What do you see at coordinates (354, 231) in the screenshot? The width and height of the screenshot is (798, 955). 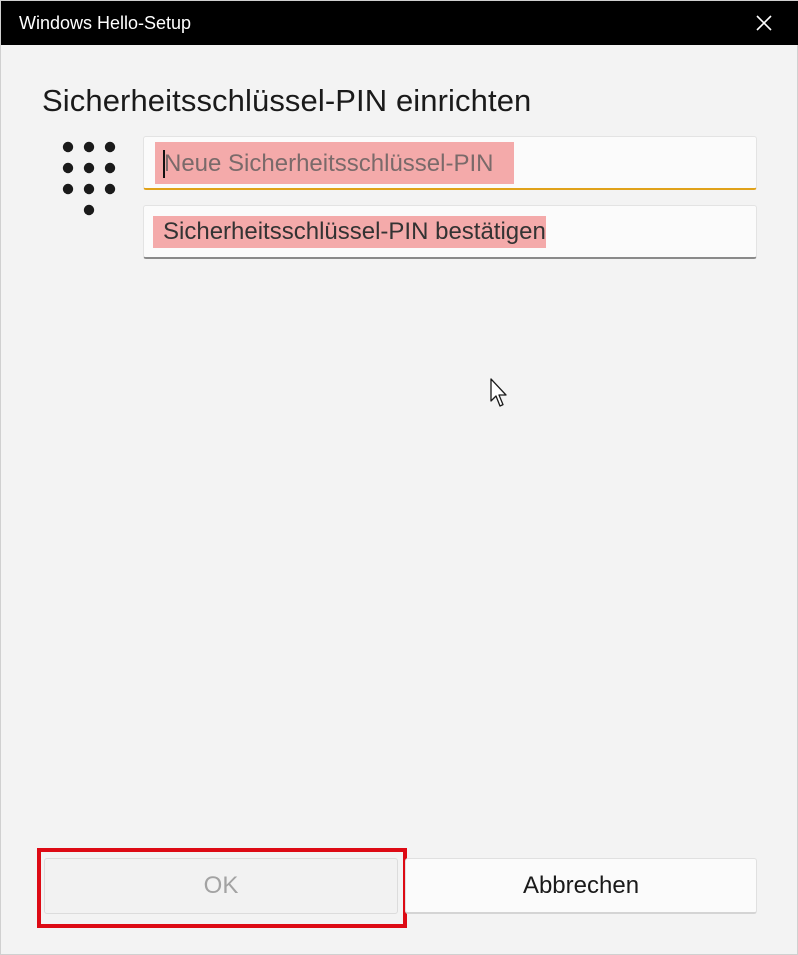 I see `confirm-pin-placeholder: Sicherheitsschlüssel-PIN bestätigen` at bounding box center [354, 231].